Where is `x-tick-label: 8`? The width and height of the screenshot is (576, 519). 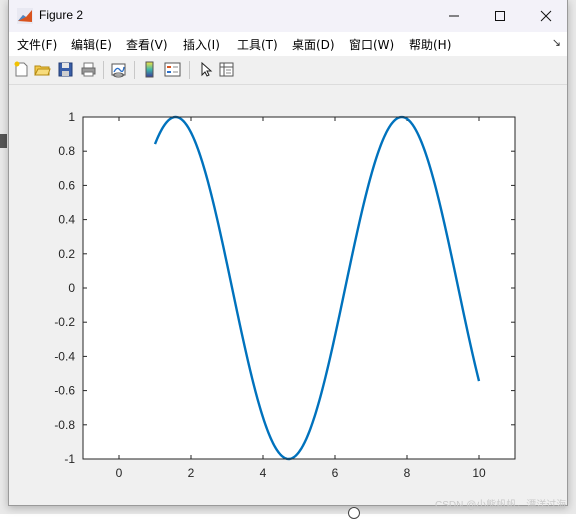 x-tick-label: 8 is located at coordinates (407, 473).